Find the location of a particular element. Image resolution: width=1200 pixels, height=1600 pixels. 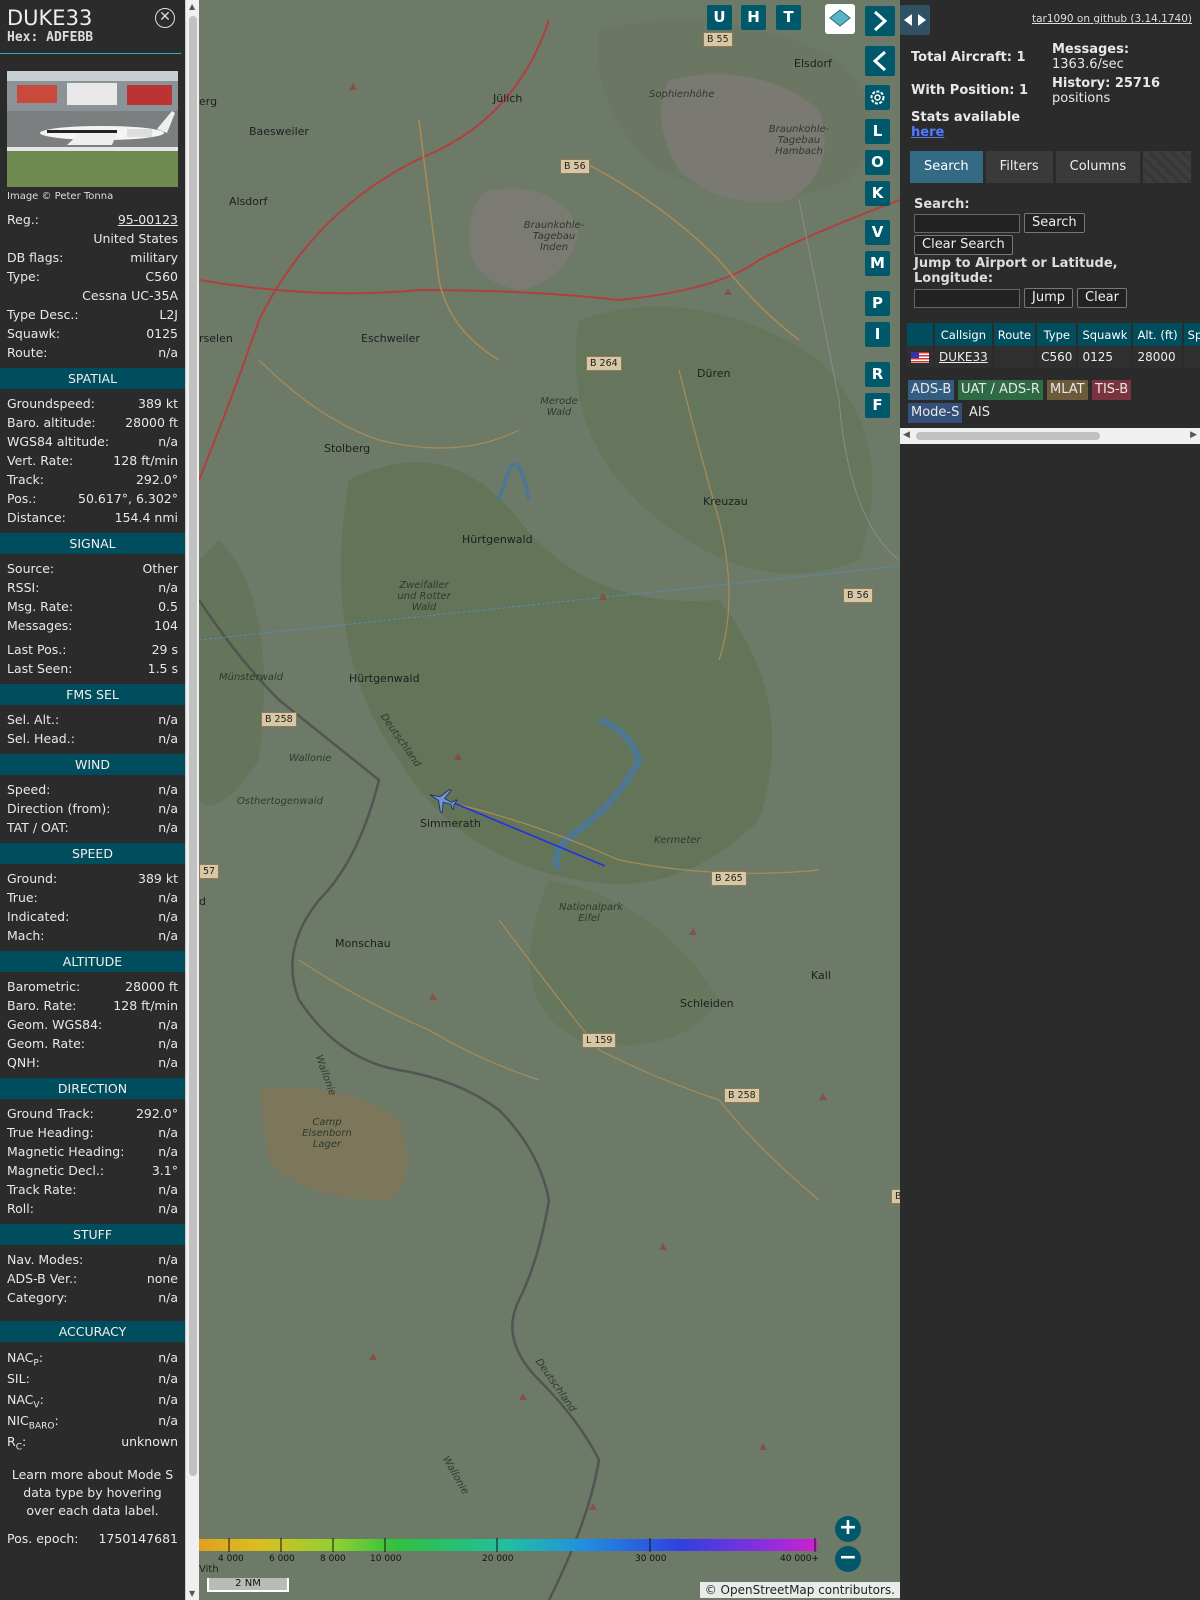

with-position: With Position: 1 is located at coordinates (969, 90).